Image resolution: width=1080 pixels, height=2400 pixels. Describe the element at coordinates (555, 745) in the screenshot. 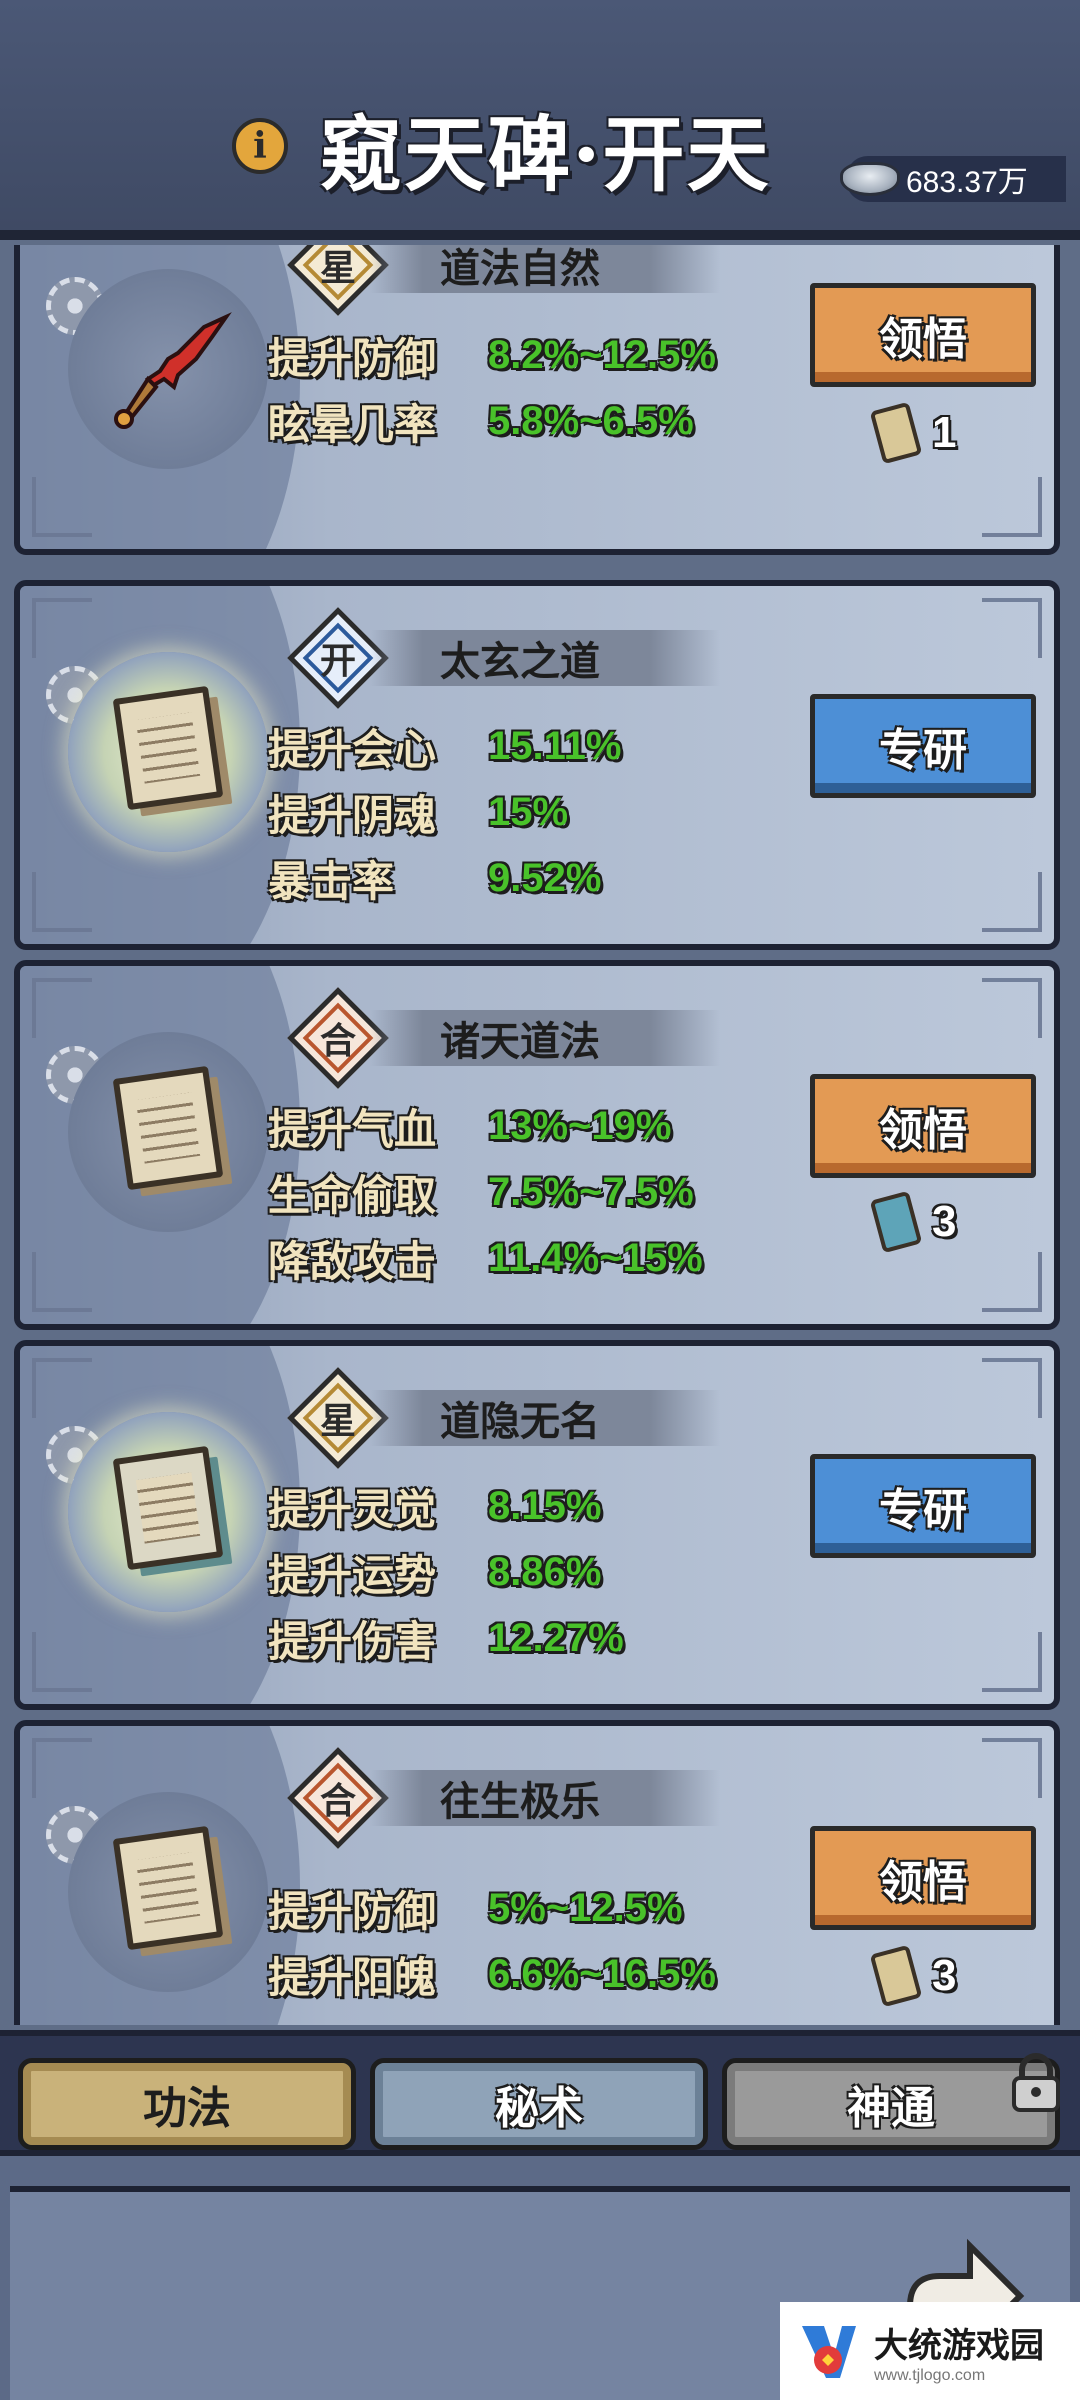

I see `stat-value: 15.11%` at that location.